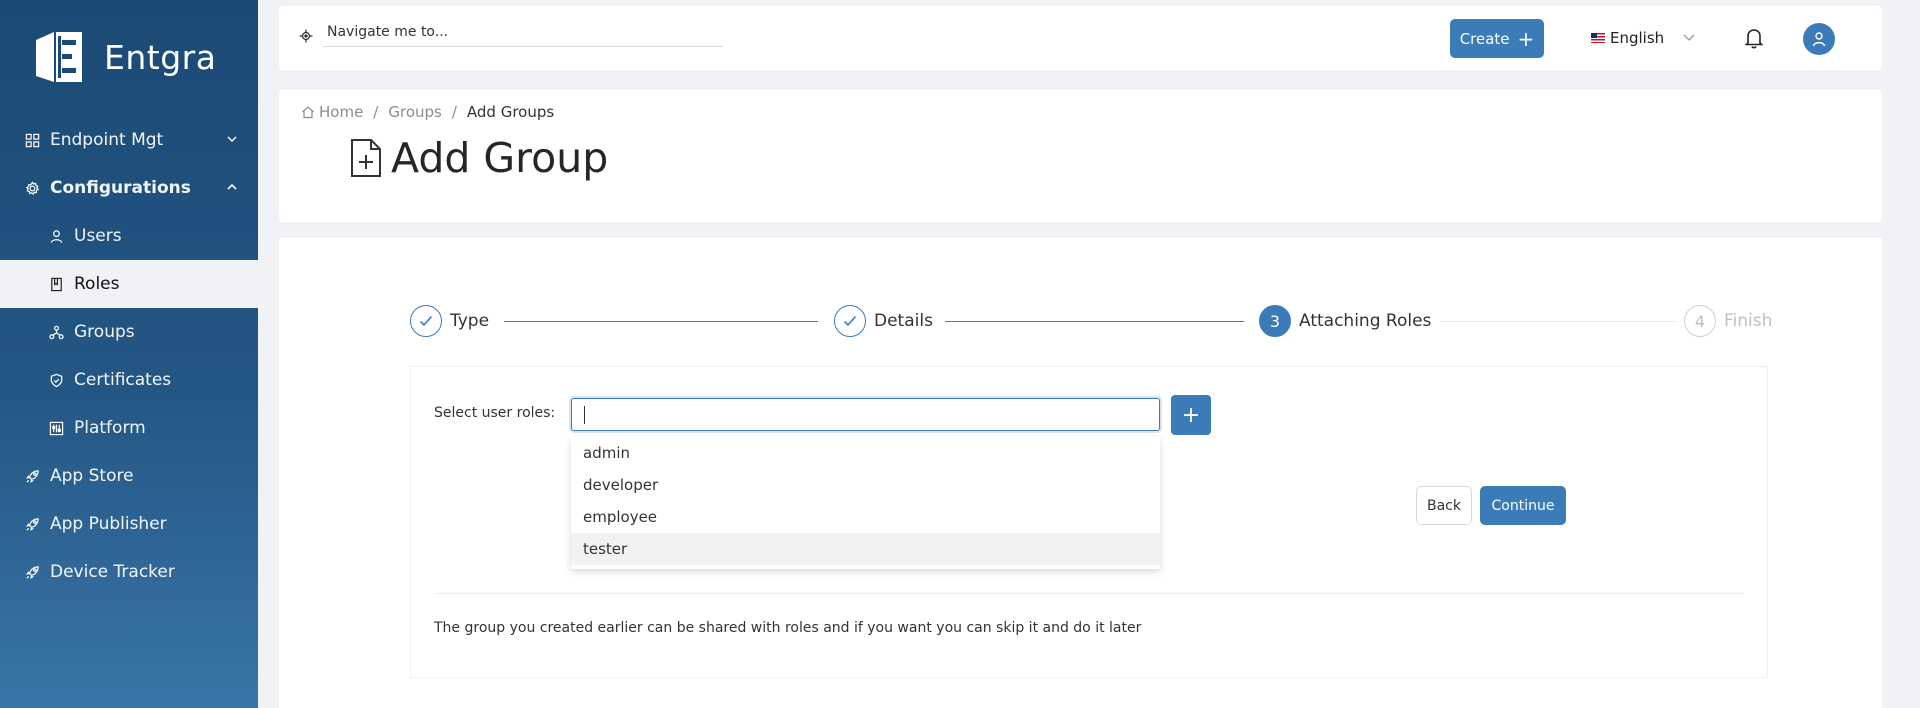 The width and height of the screenshot is (1920, 708). Describe the element at coordinates (470, 321) in the screenshot. I see `step-label: Type` at that location.